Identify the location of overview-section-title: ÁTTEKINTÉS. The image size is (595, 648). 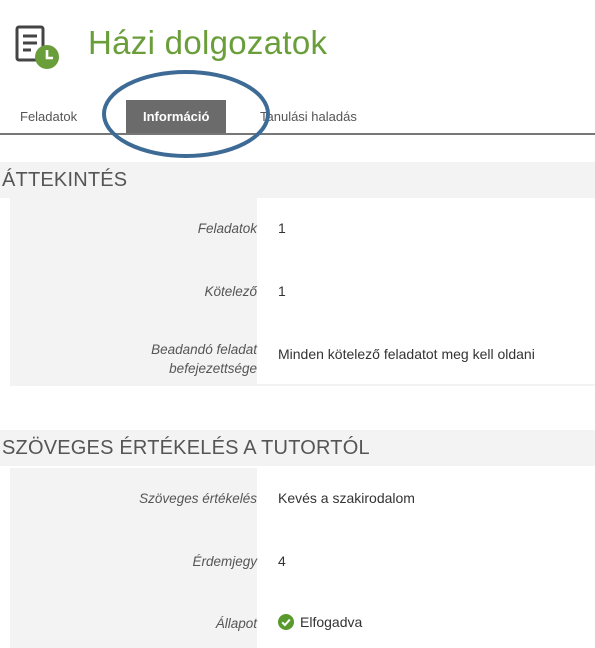
(297, 180).